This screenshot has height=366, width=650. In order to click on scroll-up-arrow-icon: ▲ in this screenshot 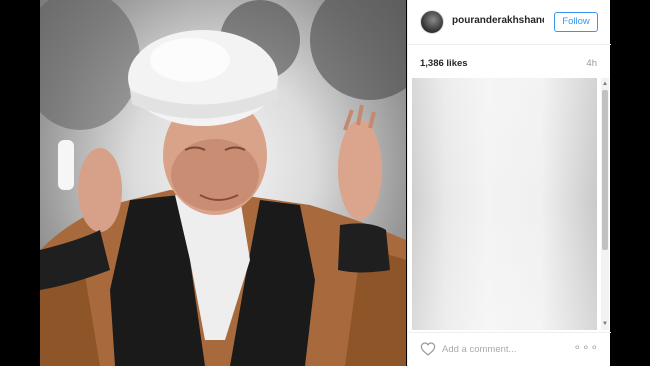, I will do `click(605, 84)`.